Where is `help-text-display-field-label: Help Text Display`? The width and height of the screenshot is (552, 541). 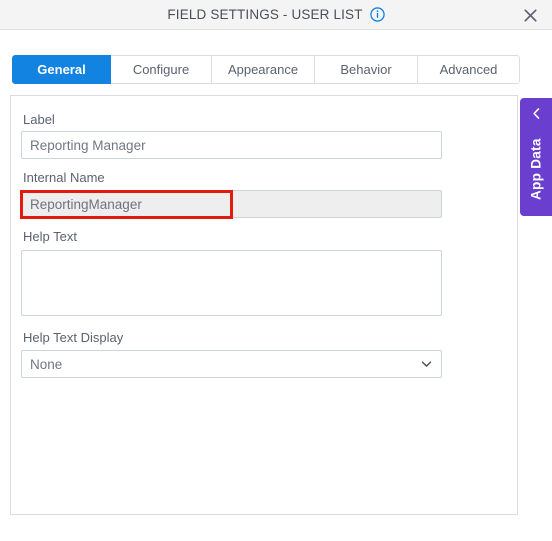
help-text-display-field-label: Help Text Display is located at coordinates (73, 337).